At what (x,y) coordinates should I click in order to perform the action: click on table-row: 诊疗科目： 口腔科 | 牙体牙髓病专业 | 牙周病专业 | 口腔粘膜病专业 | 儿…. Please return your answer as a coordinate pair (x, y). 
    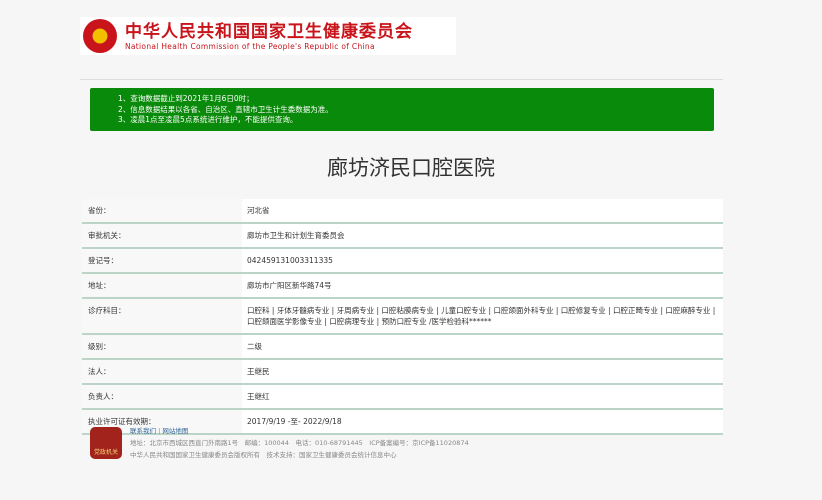
    Looking at the image, I should click on (402, 317).